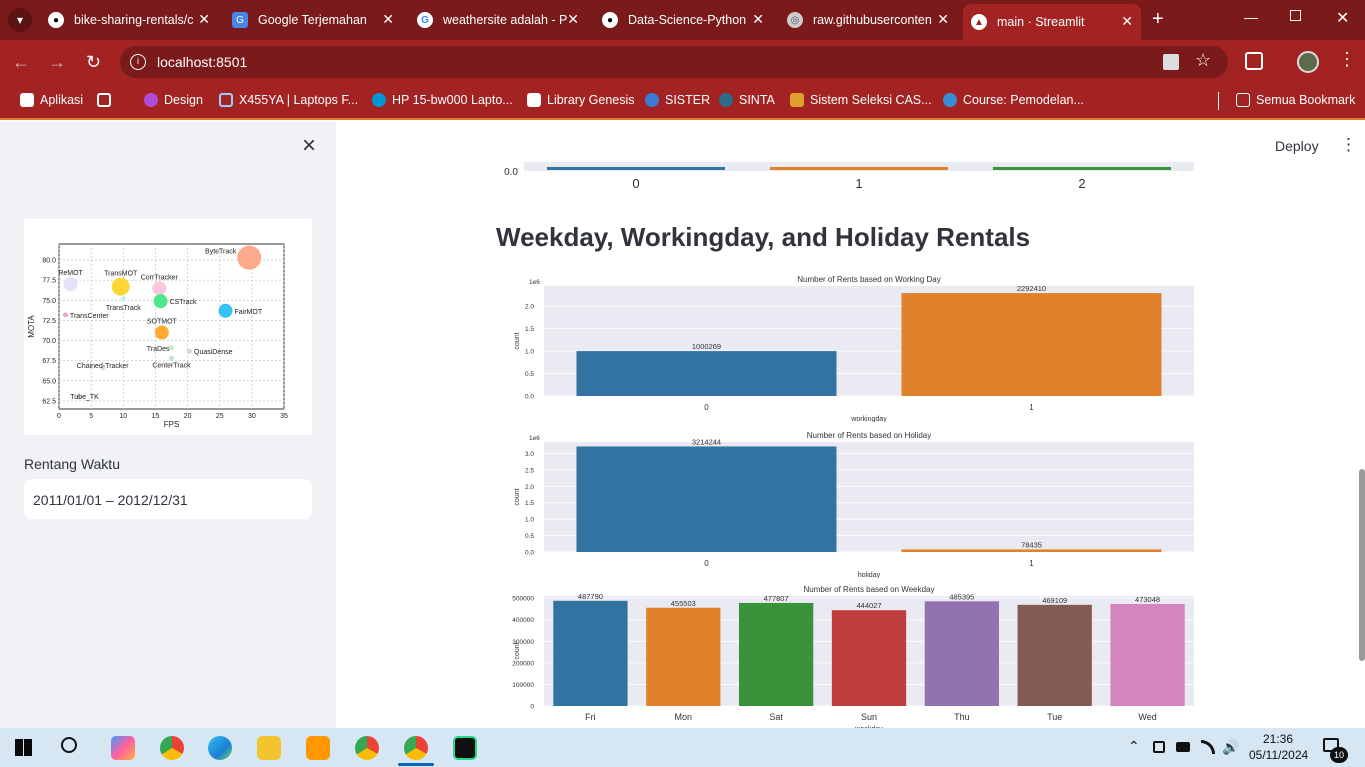 The image size is (1365, 767). I want to click on bookmark-all: Semua Bookmark, so click(1295, 100).